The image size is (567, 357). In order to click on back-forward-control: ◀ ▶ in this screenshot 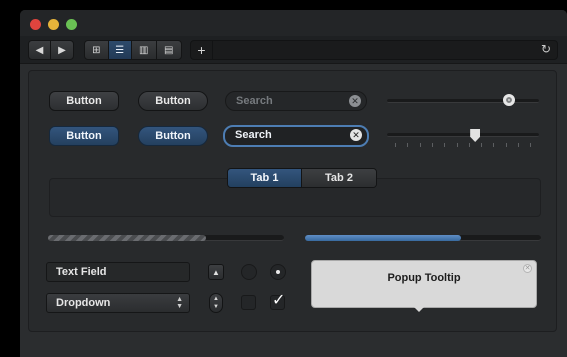, I will do `click(51, 50)`.